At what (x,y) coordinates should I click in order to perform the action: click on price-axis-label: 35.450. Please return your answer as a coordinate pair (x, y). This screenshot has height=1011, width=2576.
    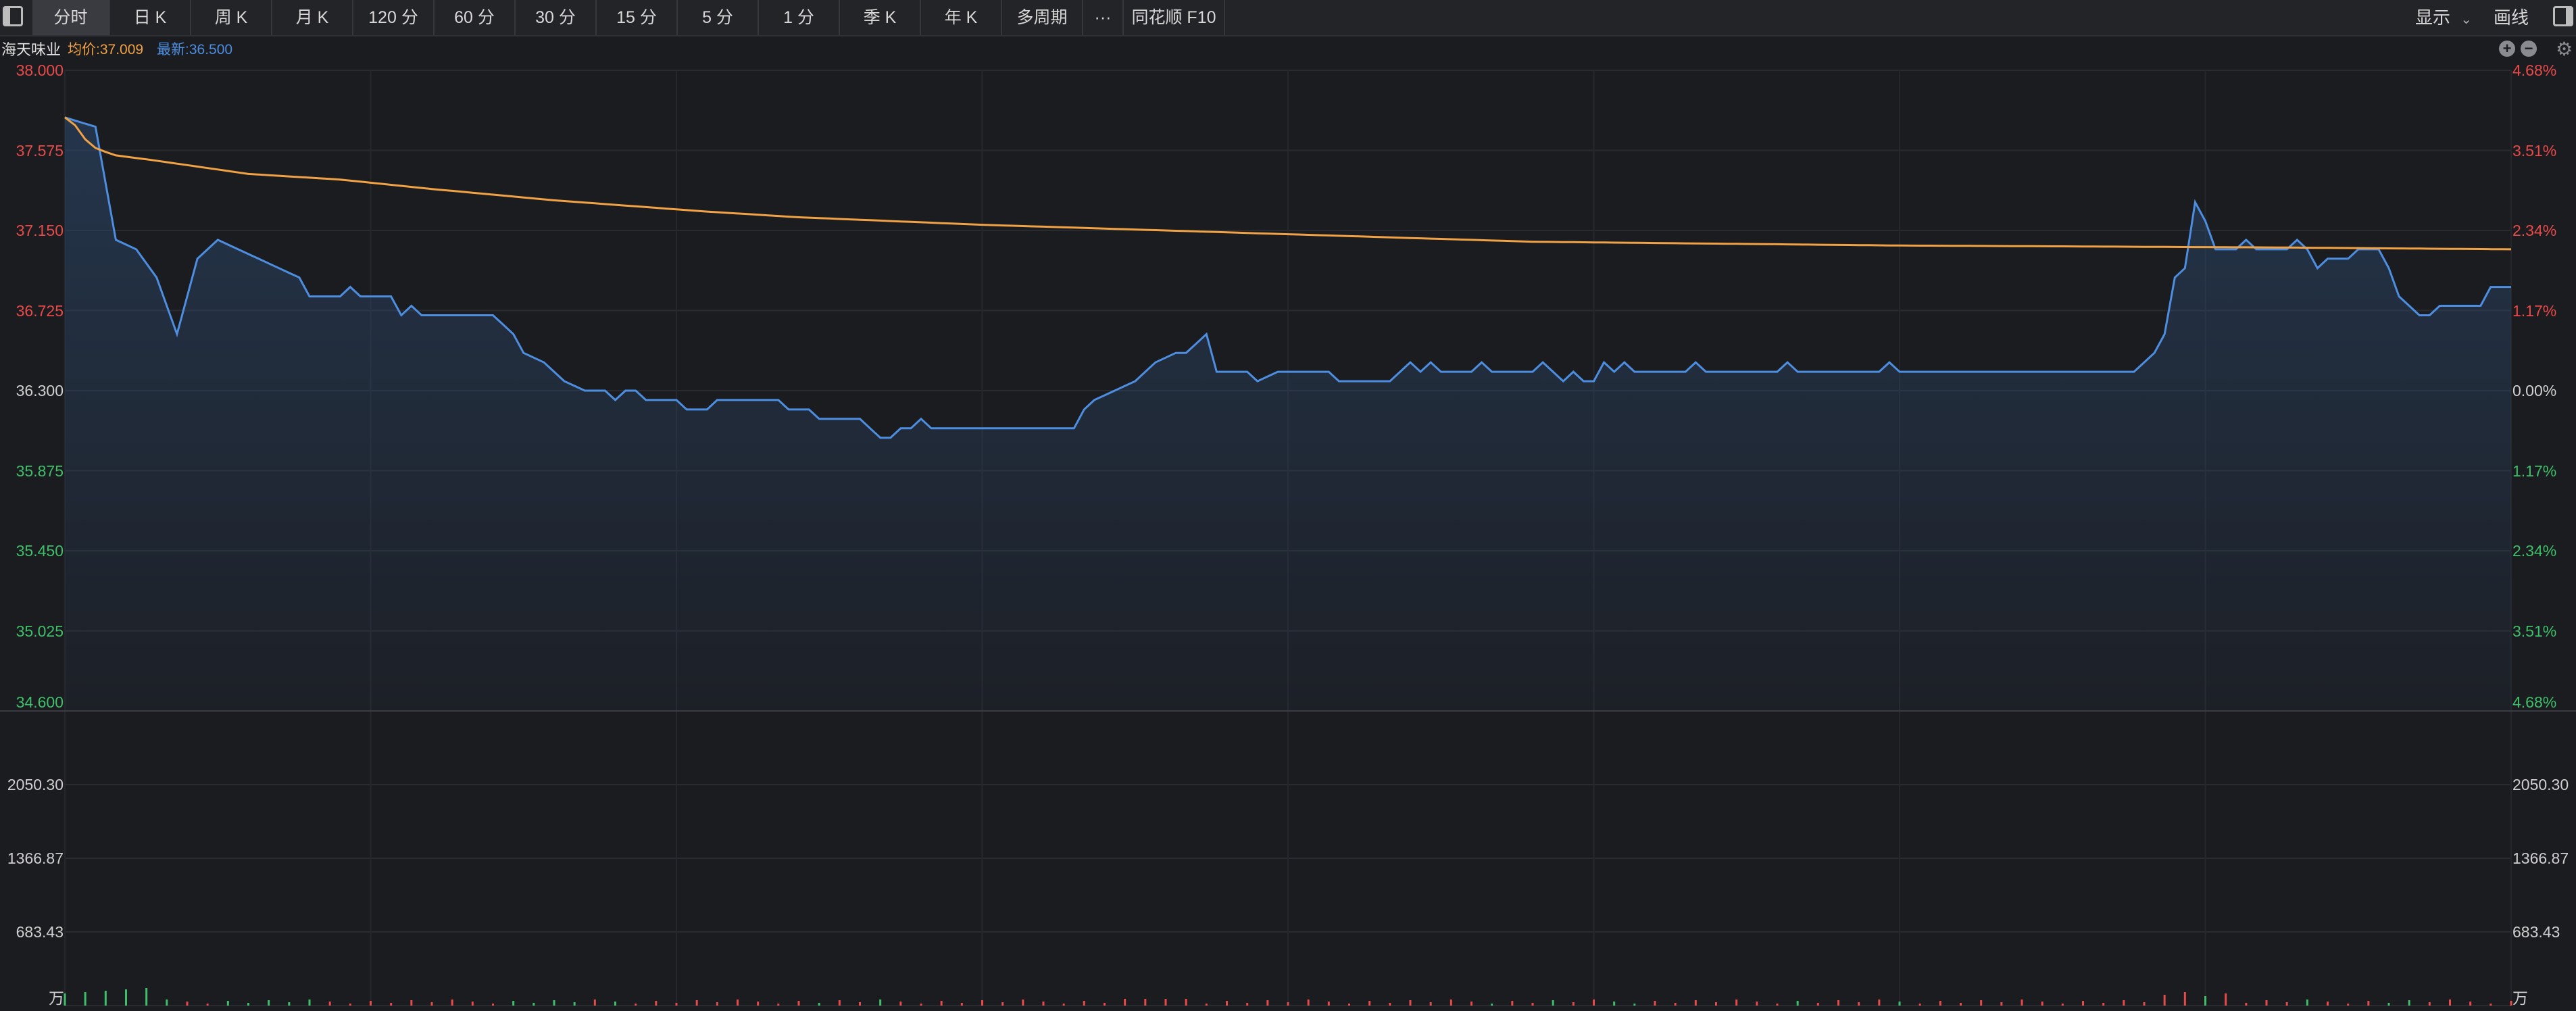
    Looking at the image, I should click on (40, 551).